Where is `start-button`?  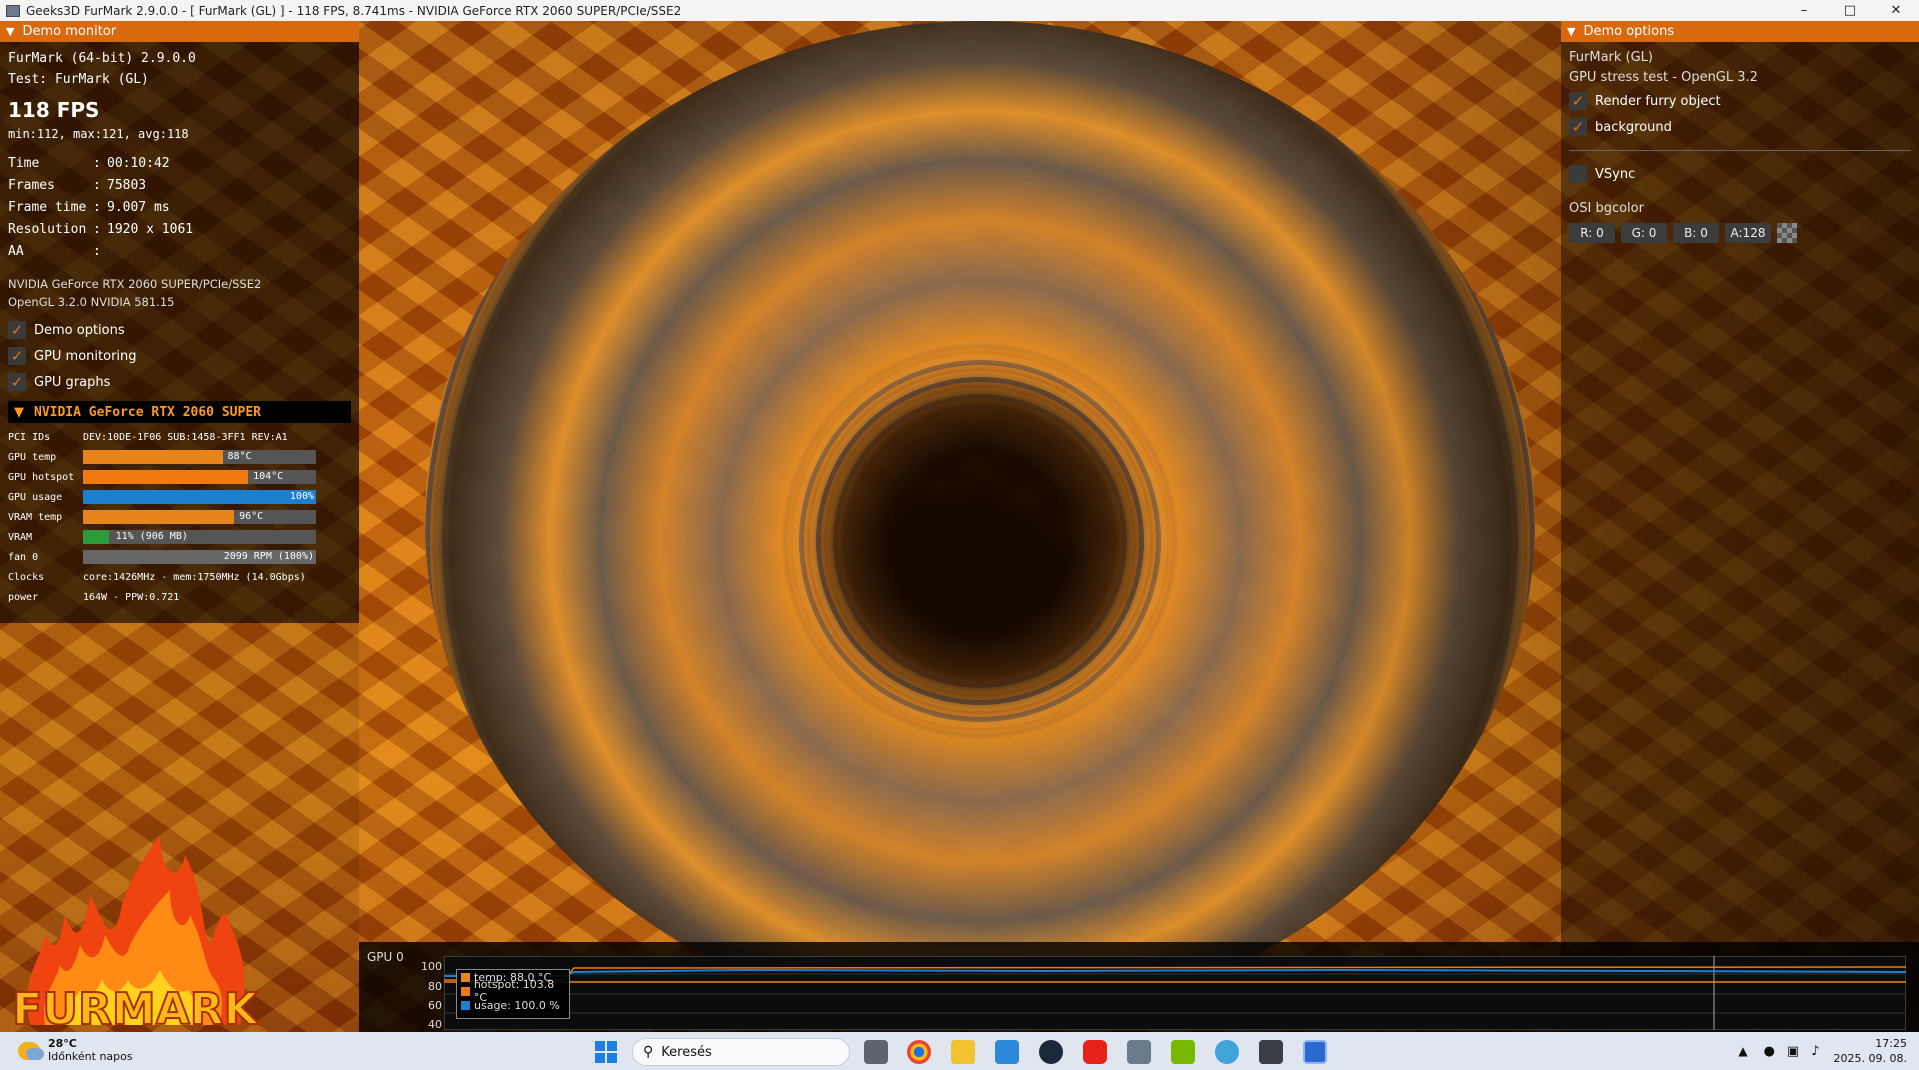
start-button is located at coordinates (606, 1052).